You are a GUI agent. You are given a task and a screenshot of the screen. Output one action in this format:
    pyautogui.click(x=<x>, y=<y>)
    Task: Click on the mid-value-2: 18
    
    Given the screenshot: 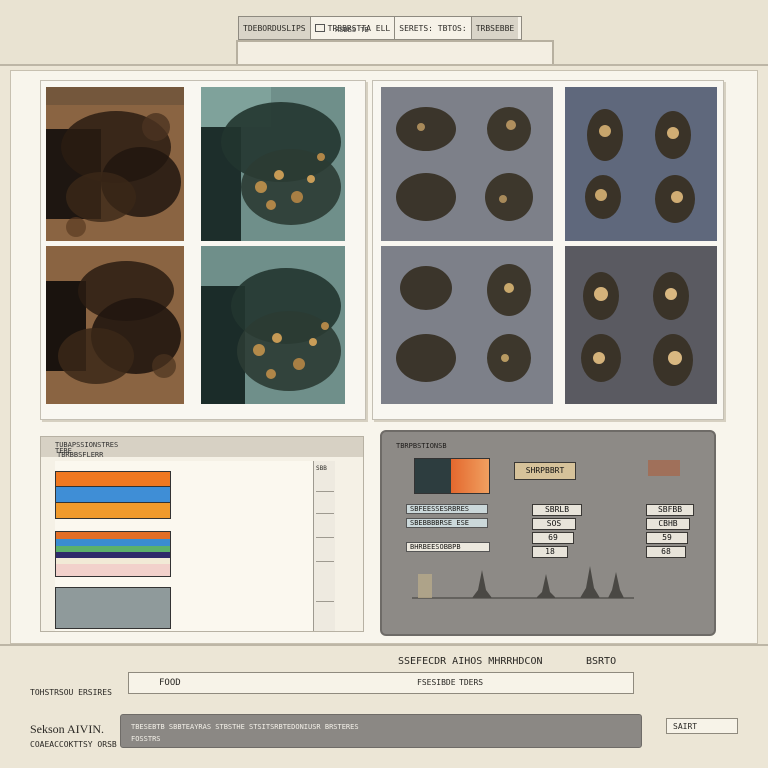 What is the action you would take?
    pyautogui.click(x=550, y=552)
    